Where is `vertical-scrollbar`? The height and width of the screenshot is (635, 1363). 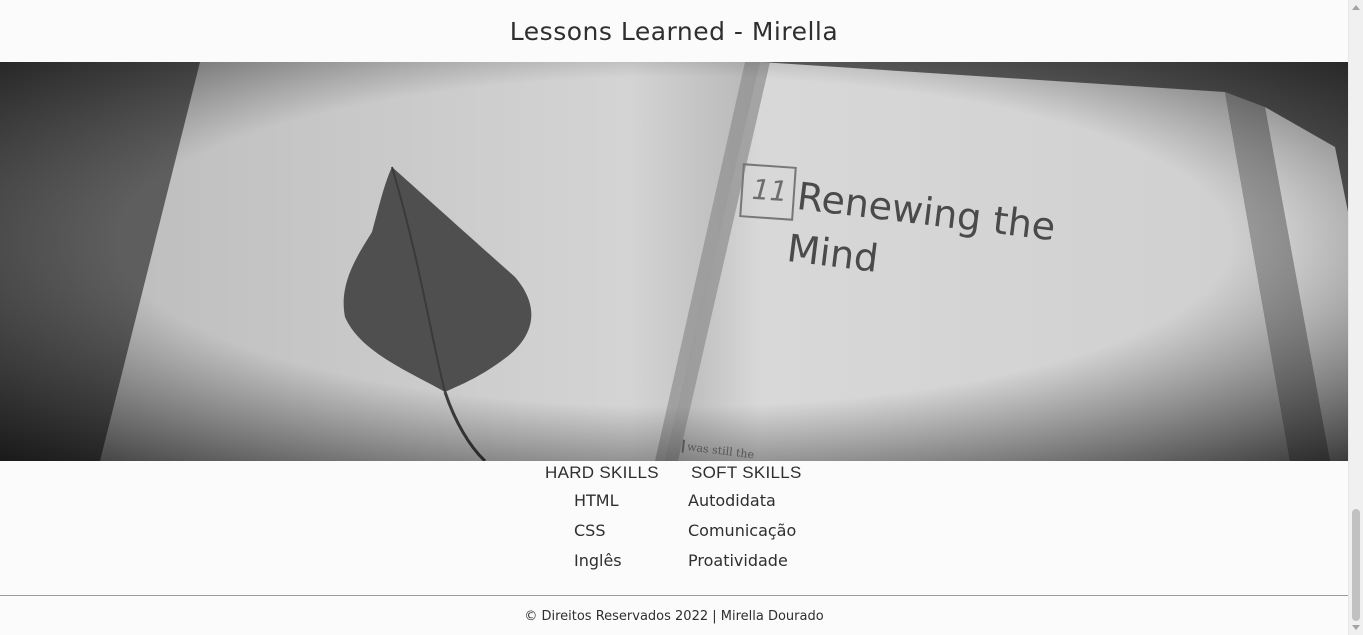
vertical-scrollbar is located at coordinates (1355, 317).